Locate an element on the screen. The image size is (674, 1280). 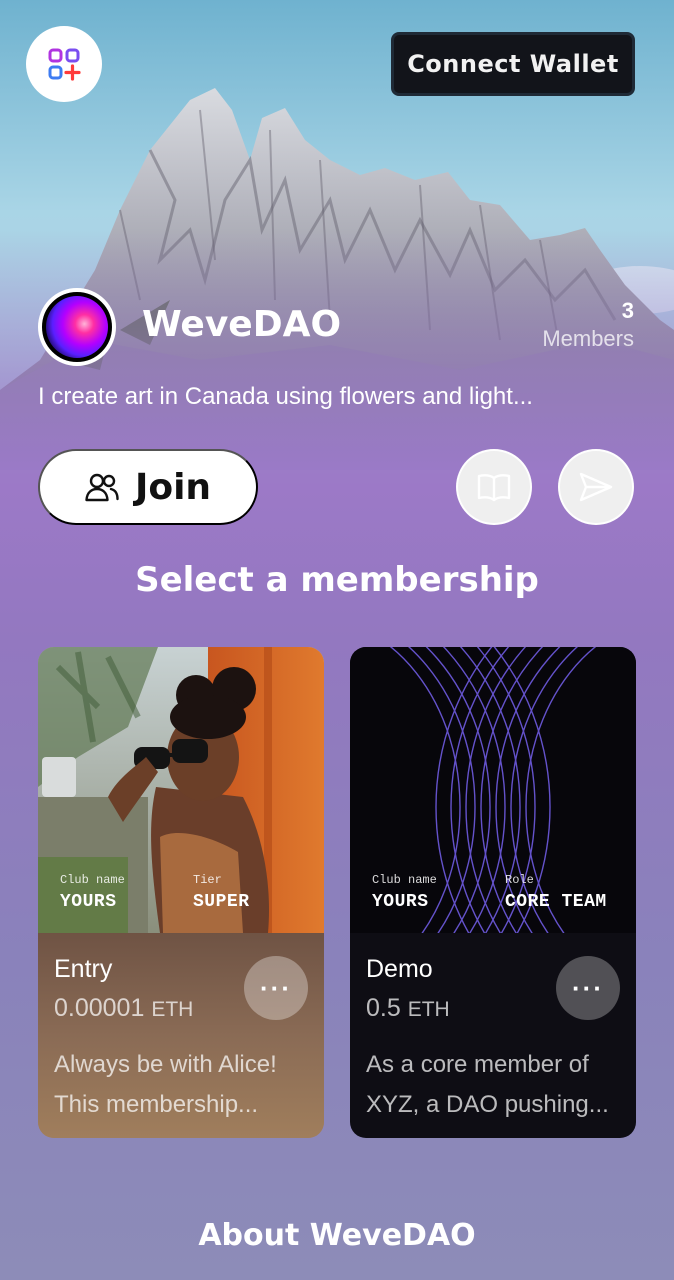
share-button is located at coordinates (596, 487).